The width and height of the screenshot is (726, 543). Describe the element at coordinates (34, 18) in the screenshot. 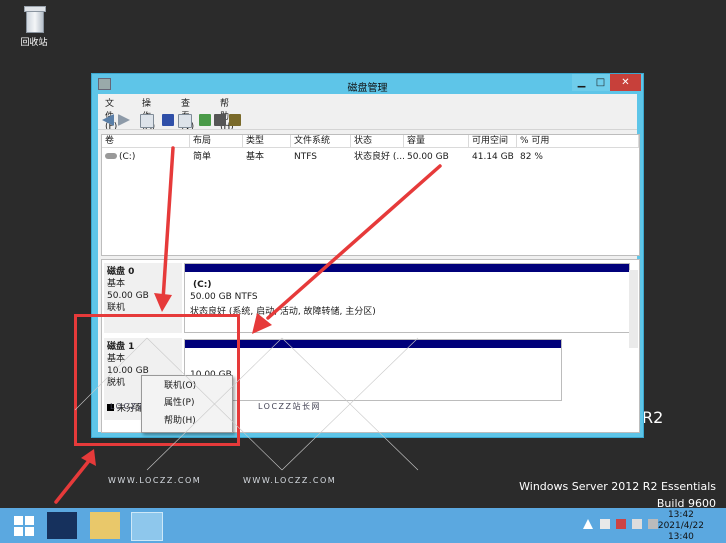

I see `trash-icon` at that location.